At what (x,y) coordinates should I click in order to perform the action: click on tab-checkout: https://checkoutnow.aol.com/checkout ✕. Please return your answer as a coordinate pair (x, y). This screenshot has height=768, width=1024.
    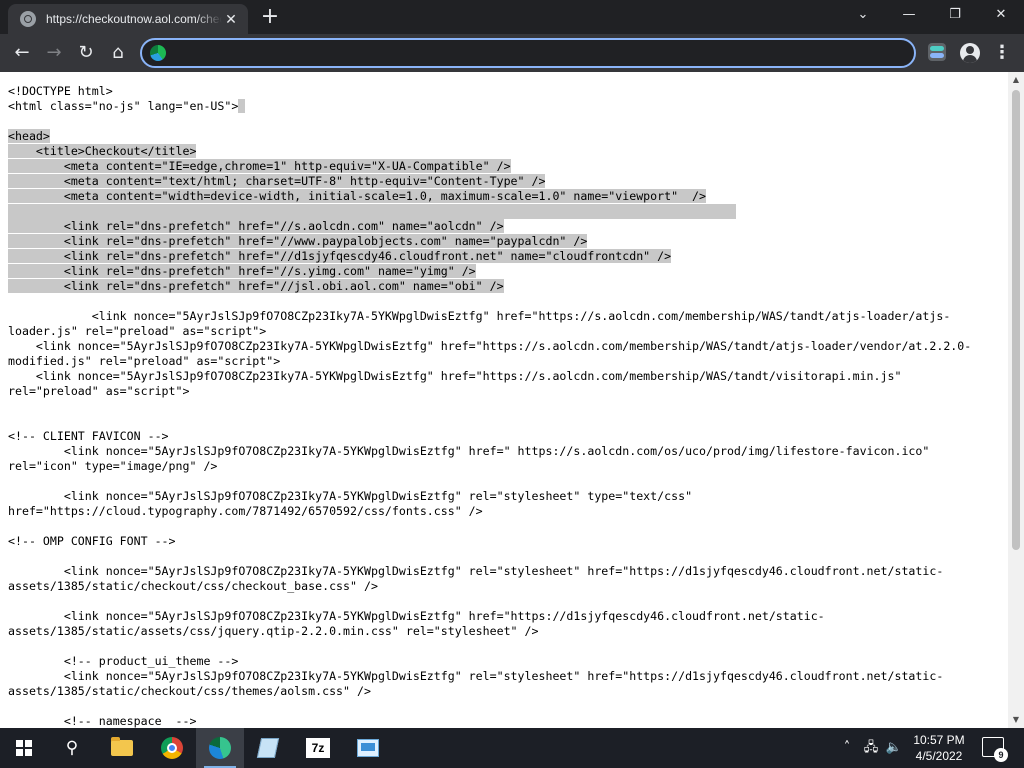
    Looking at the image, I should click on (128, 19).